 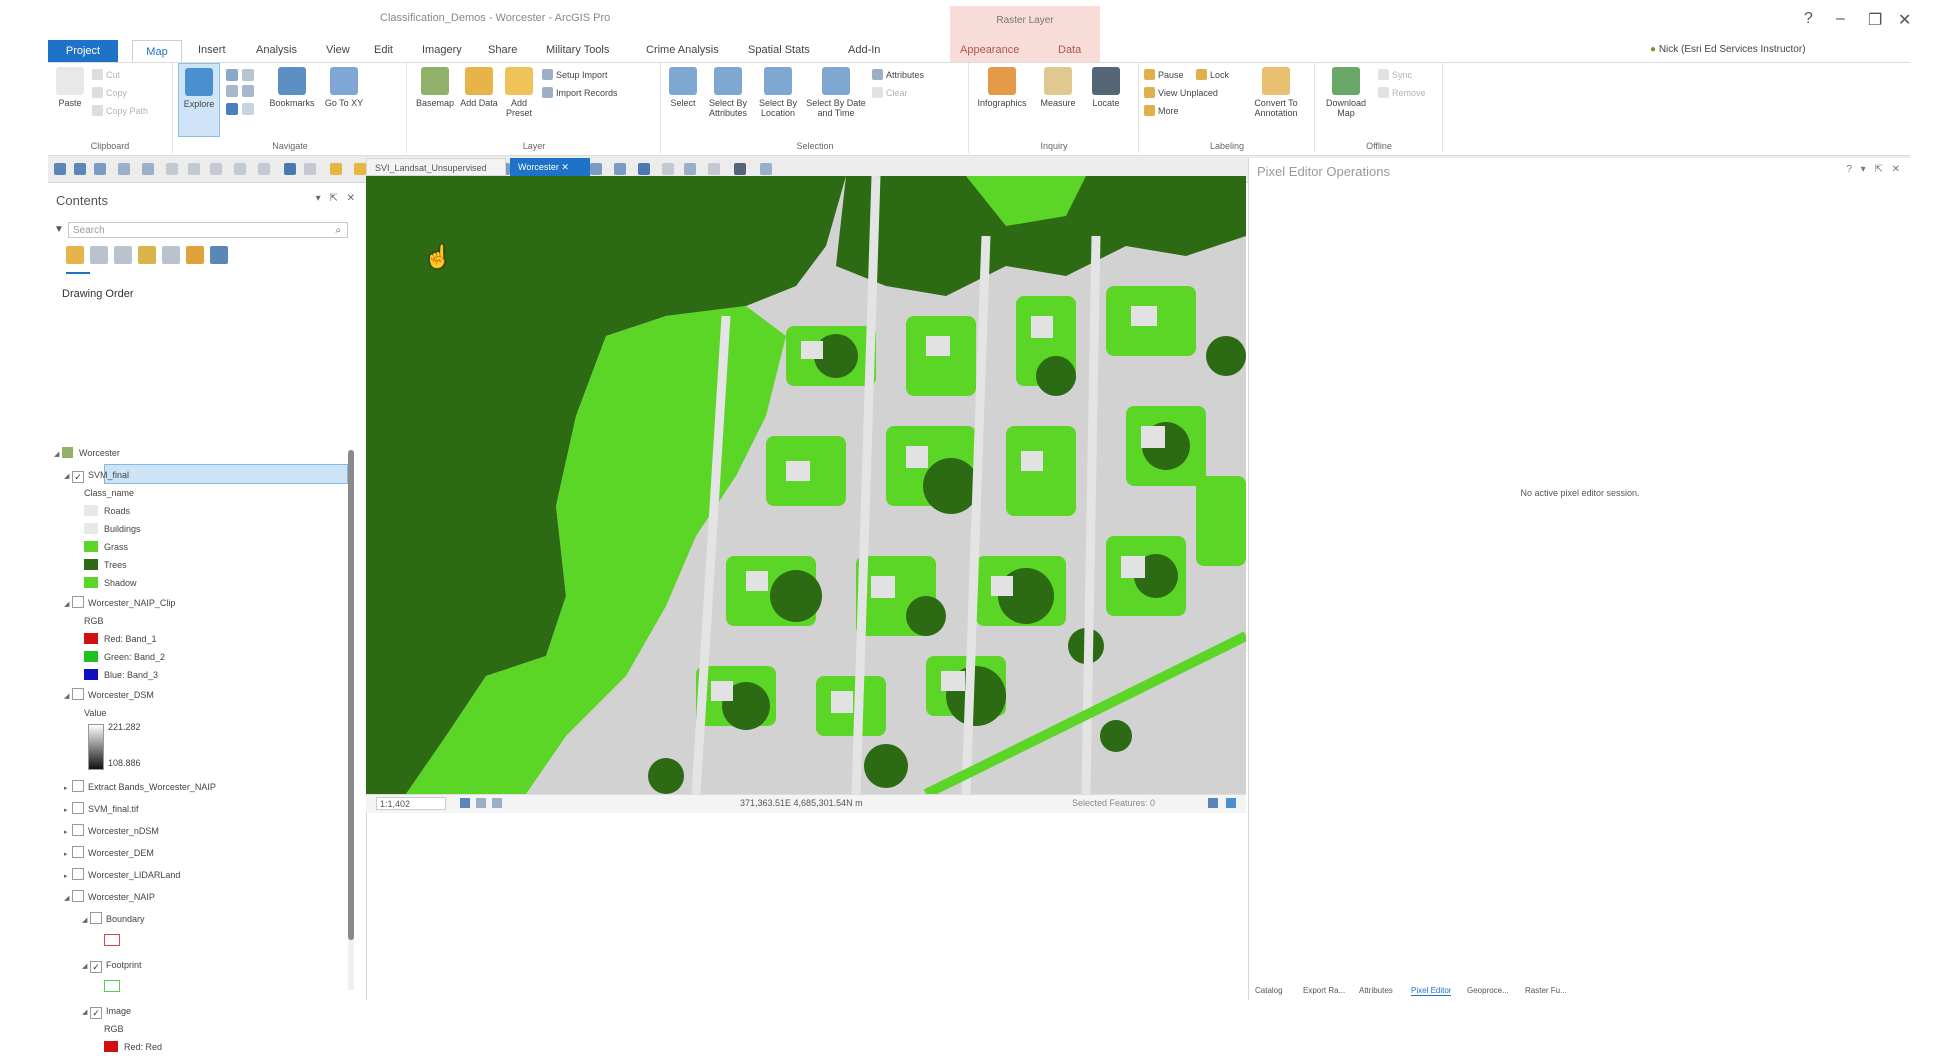 What do you see at coordinates (292, 87) in the screenshot?
I see `bookmarks-button: Bookmarks` at bounding box center [292, 87].